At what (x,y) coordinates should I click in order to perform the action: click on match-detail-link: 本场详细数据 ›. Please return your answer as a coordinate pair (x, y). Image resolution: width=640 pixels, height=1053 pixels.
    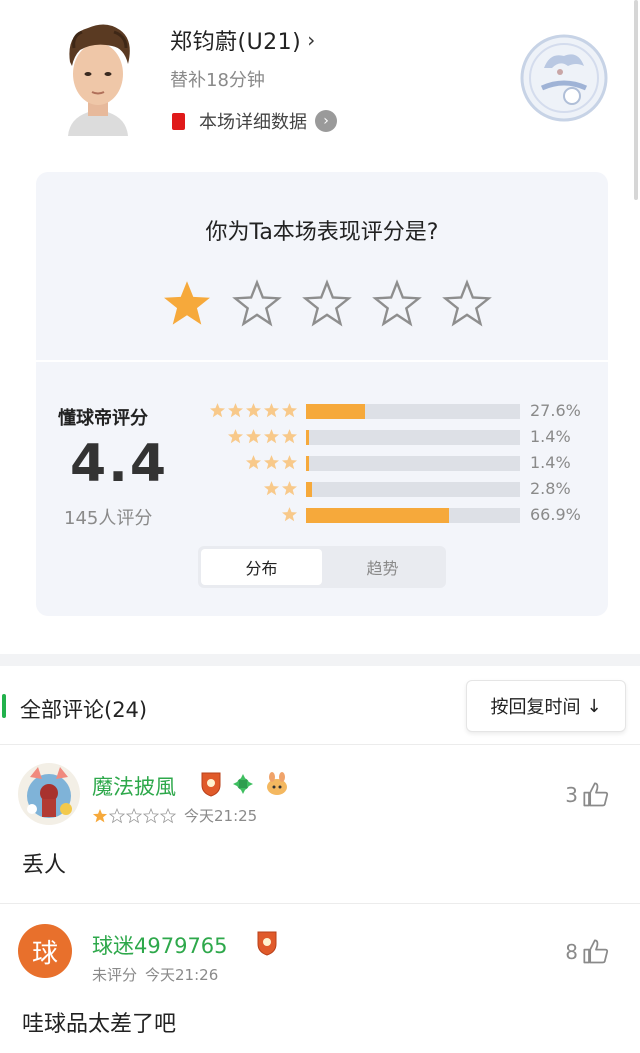
    Looking at the image, I should click on (254, 121).